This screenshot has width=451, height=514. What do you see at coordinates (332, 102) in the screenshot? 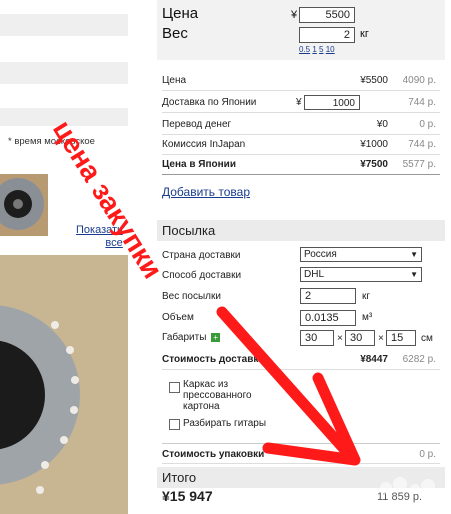
I see `domestic-shipping-input: 1000` at bounding box center [332, 102].